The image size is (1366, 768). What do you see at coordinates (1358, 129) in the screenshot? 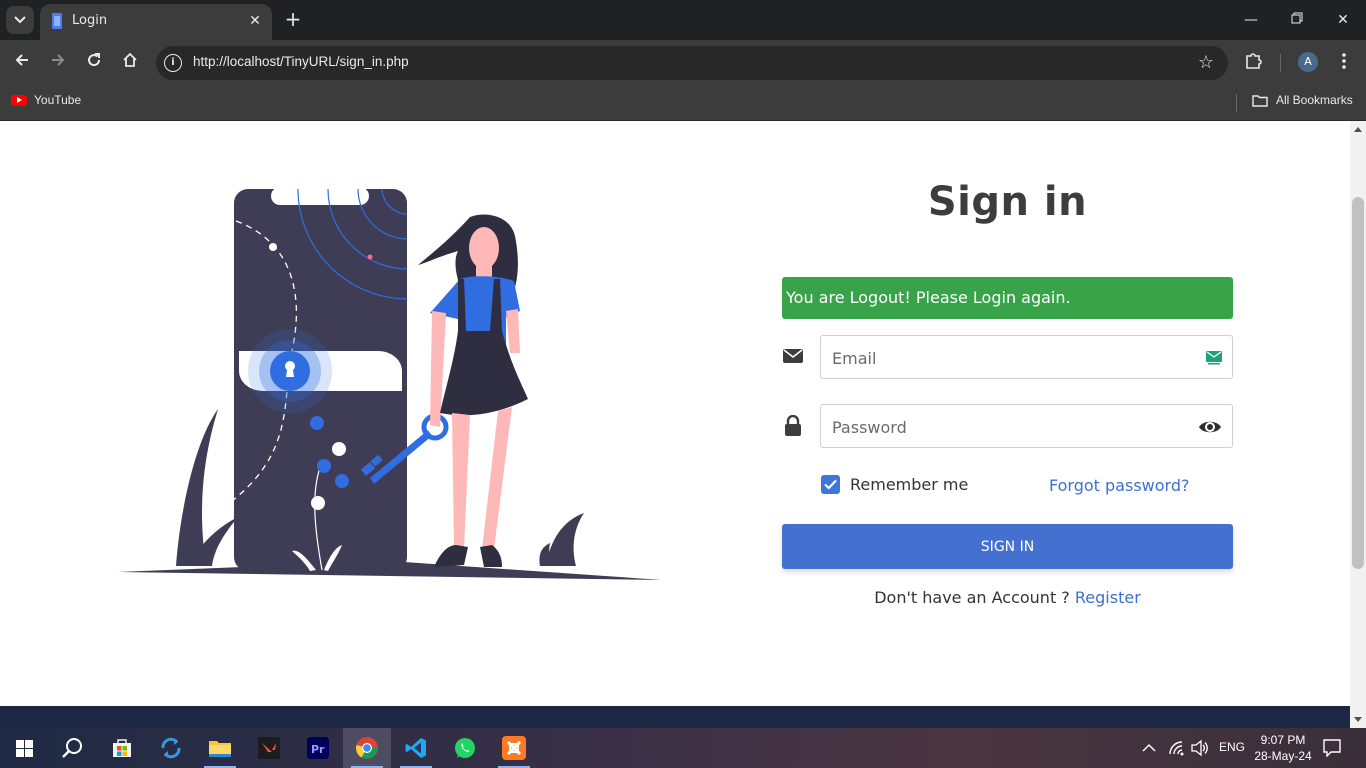
I see `scroll-up-arrow-icon` at bounding box center [1358, 129].